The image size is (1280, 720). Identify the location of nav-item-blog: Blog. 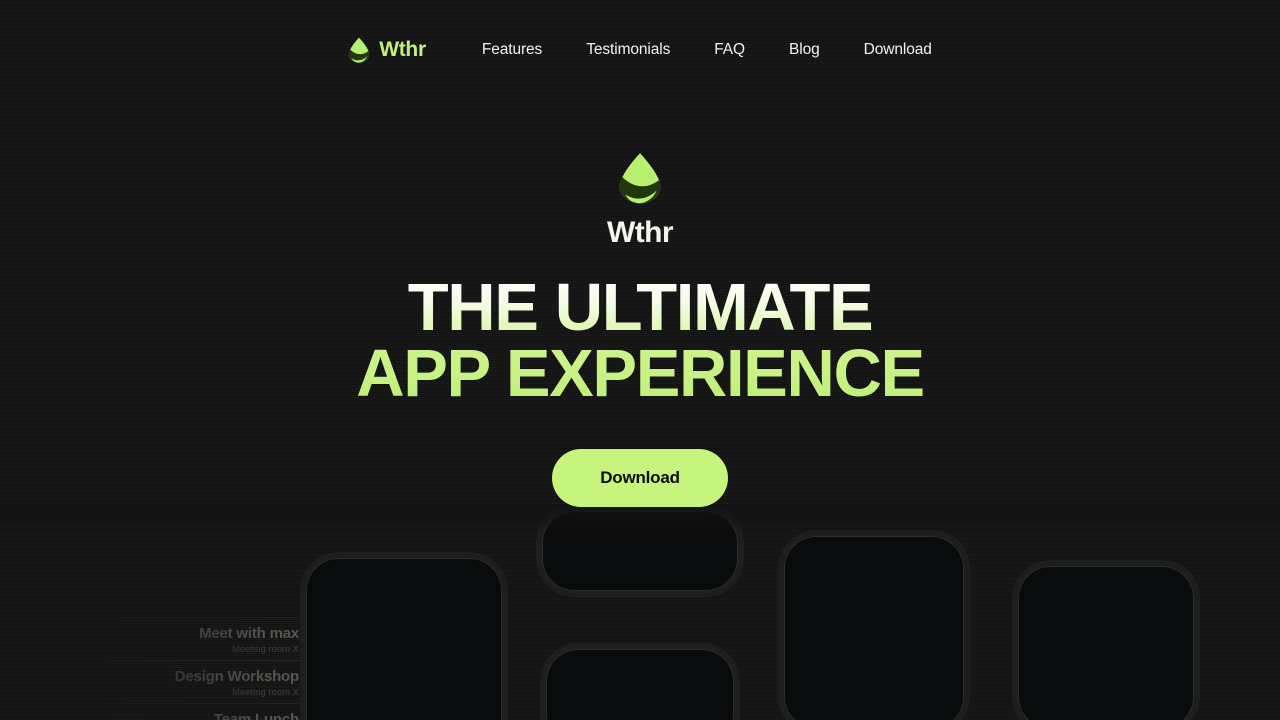
(804, 50).